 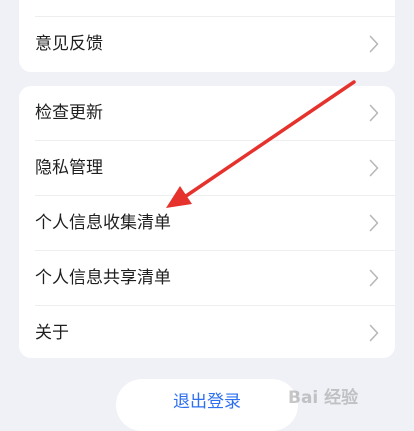 I want to click on settings-item-label: 隐私管理, so click(x=69, y=168).